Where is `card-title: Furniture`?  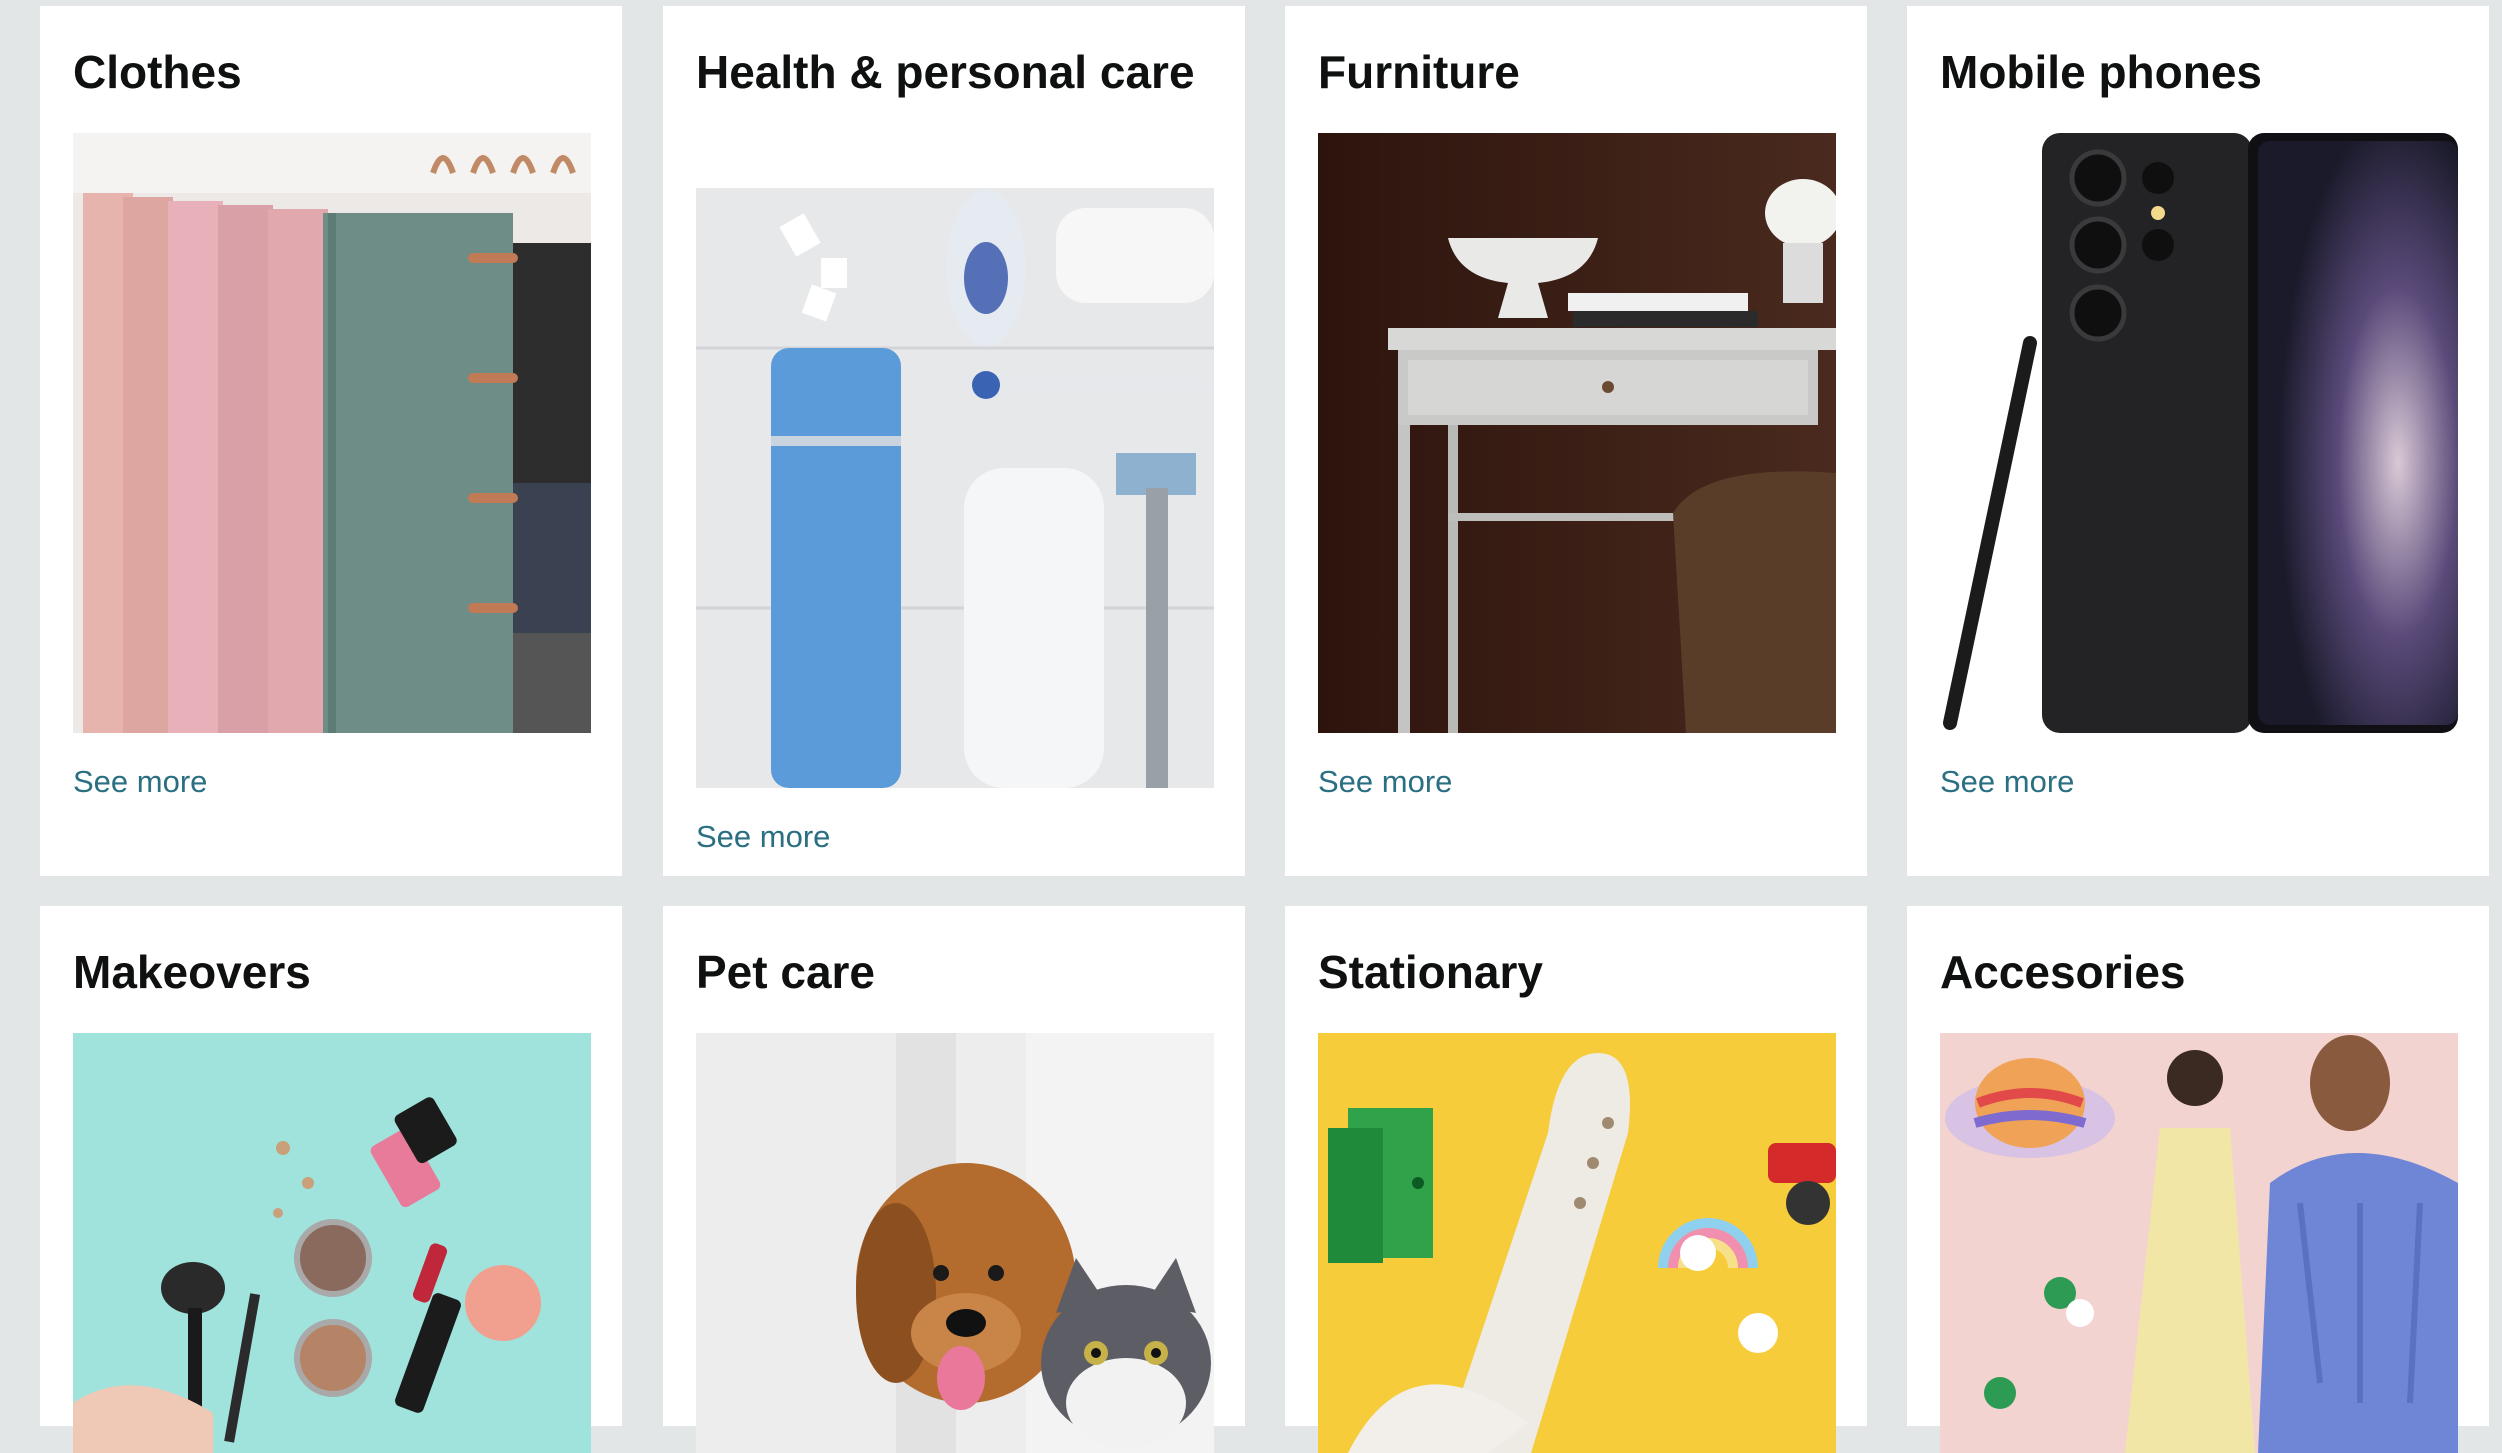 card-title: Furniture is located at coordinates (1419, 72).